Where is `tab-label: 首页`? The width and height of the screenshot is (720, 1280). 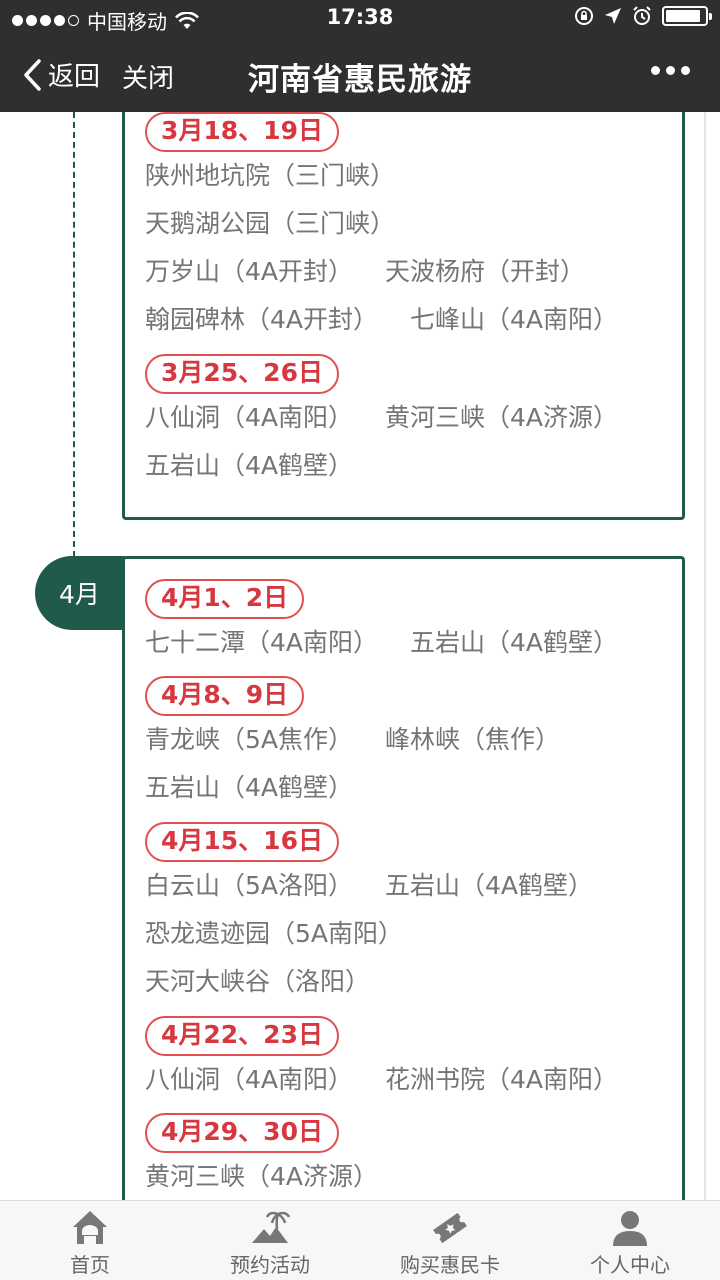 tab-label: 首页 is located at coordinates (90, 1265).